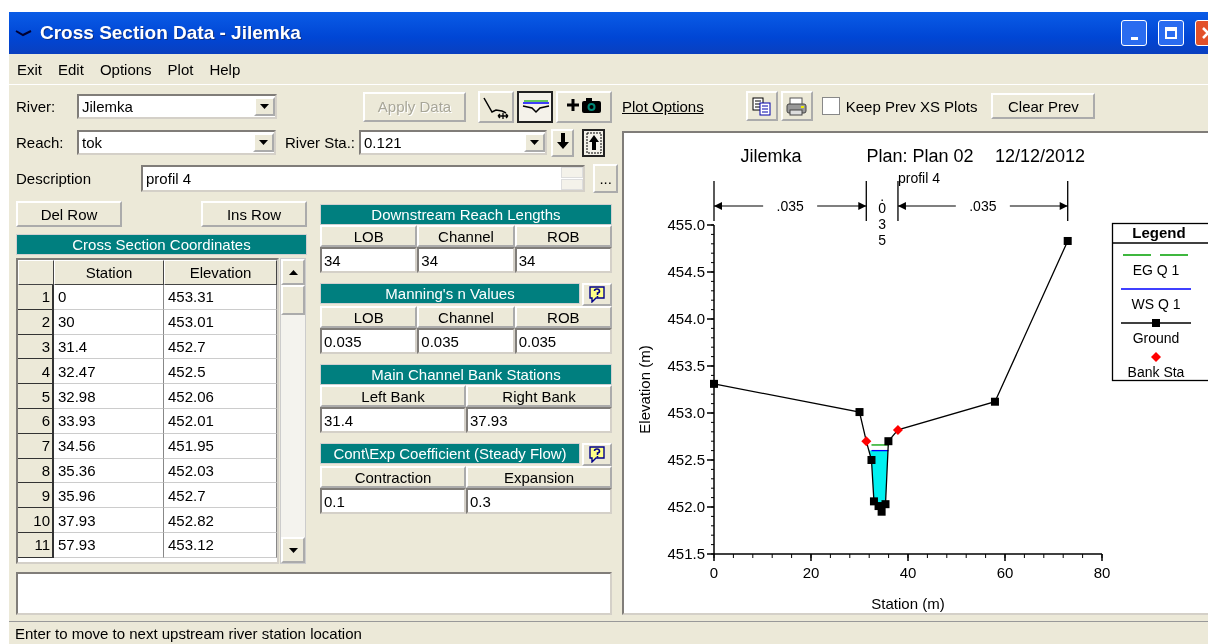 The height and width of the screenshot is (644, 1208). I want to click on print-button, so click(796, 106).